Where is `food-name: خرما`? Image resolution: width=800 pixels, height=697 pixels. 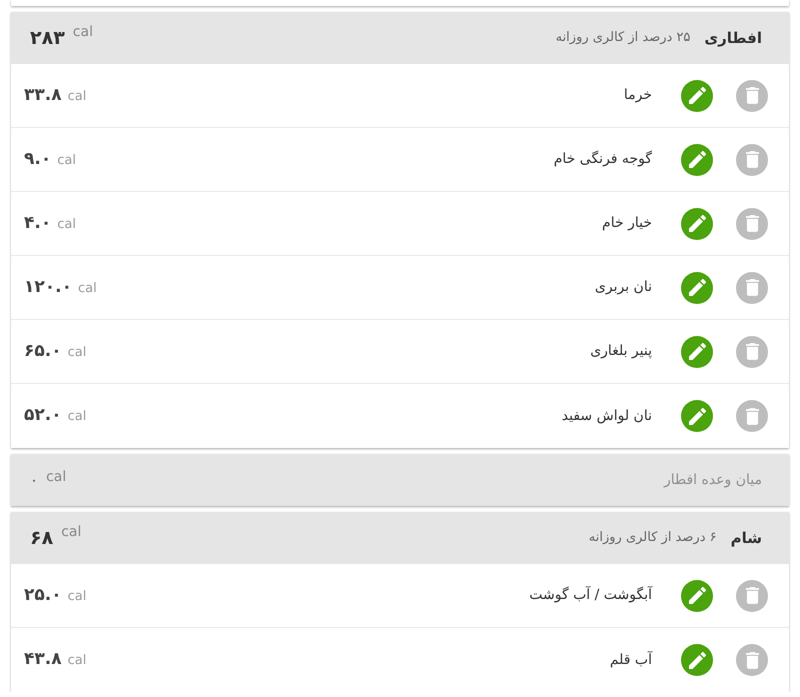
food-name: خرما is located at coordinates (638, 95).